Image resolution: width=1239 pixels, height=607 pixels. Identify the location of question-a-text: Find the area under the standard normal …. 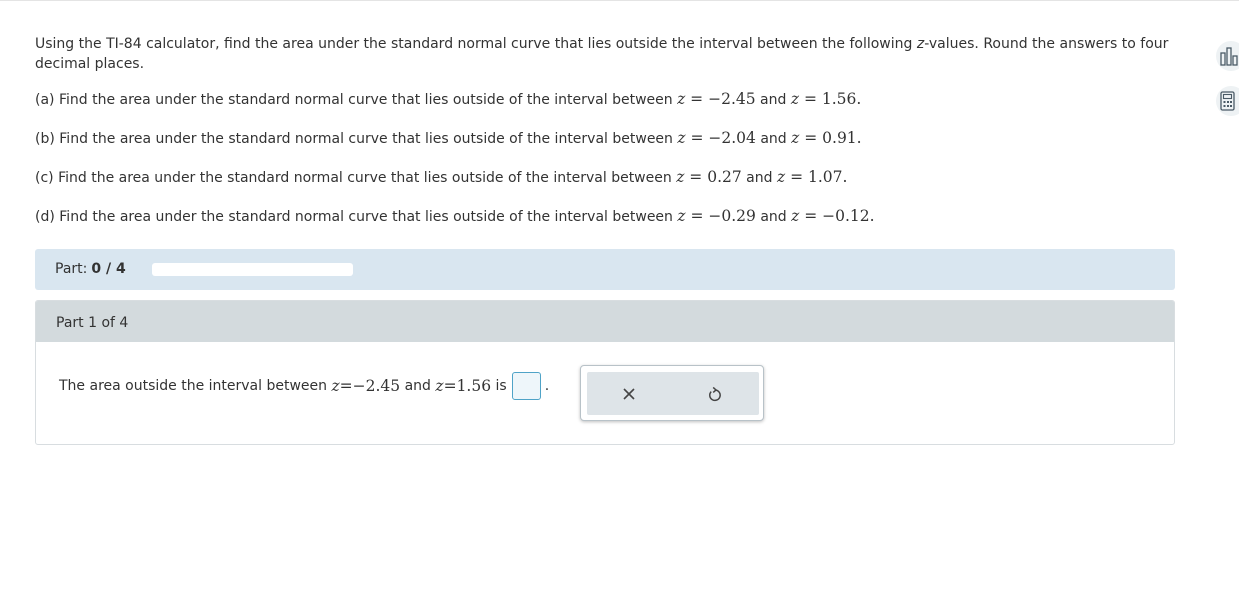
(365, 100).